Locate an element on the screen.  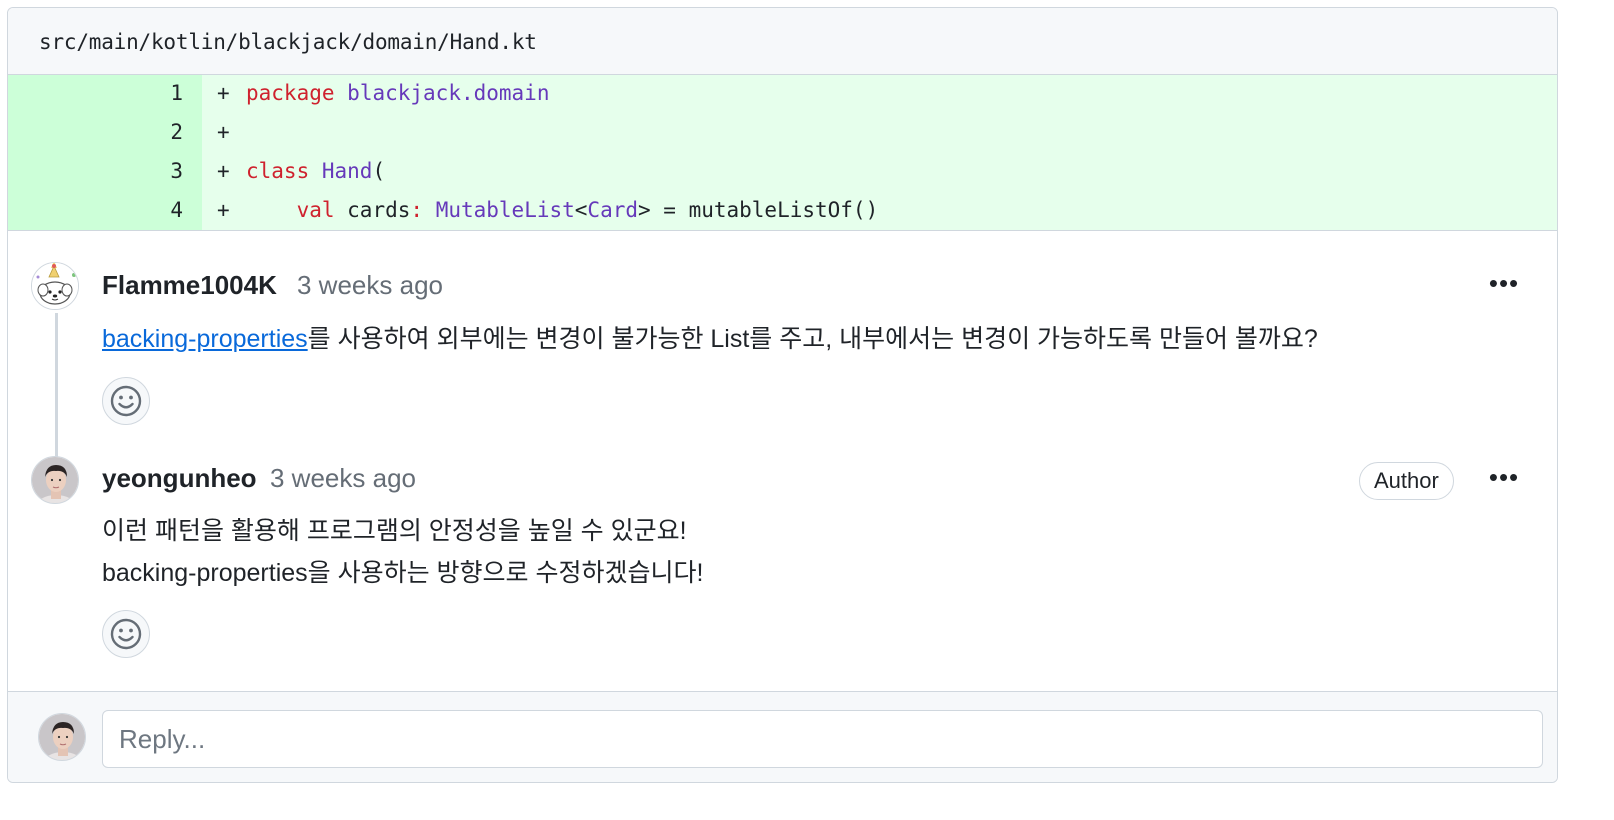
property-name: cards is located at coordinates (372, 210).